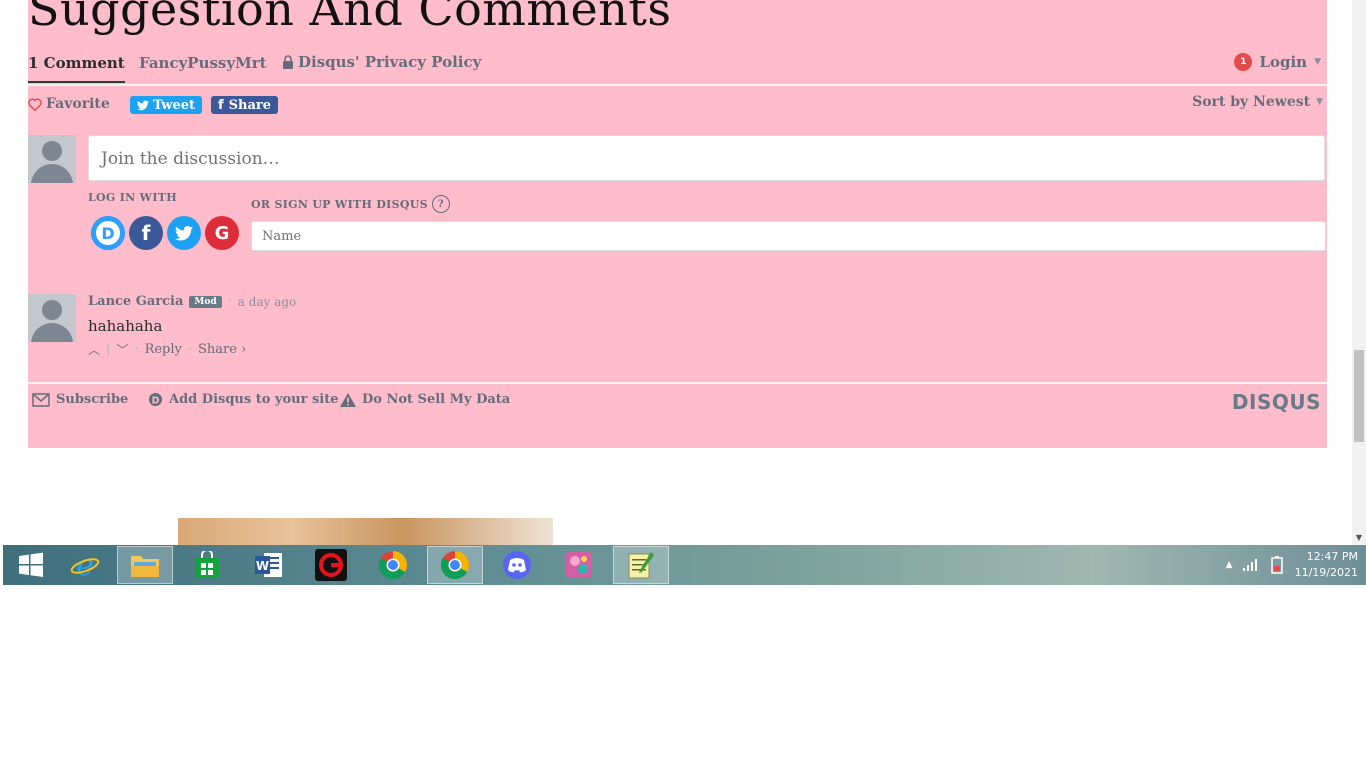 The height and width of the screenshot is (768, 1366). I want to click on subscribe-link: Subscribe, so click(80, 399).